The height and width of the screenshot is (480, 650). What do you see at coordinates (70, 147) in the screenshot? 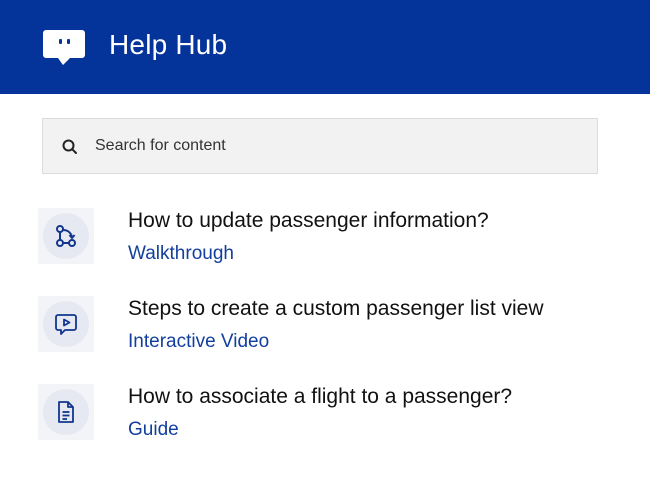
I see `search-icon` at bounding box center [70, 147].